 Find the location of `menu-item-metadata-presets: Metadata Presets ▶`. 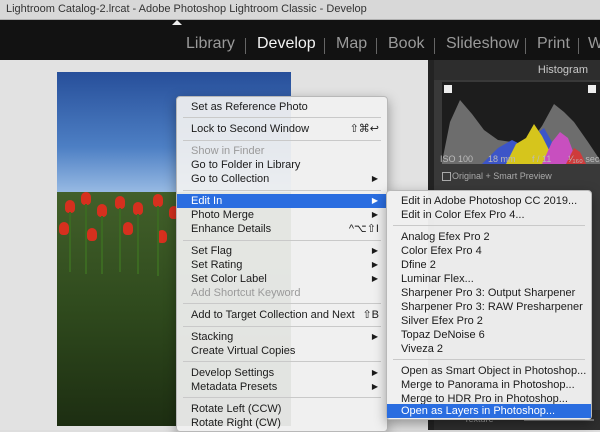

menu-item-metadata-presets: Metadata Presets ▶ is located at coordinates (282, 387).